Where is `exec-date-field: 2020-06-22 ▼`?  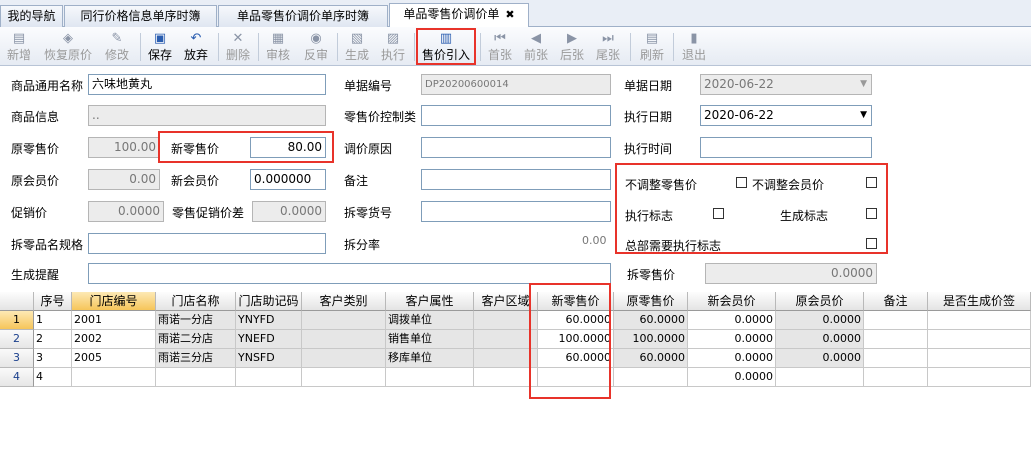 exec-date-field: 2020-06-22 ▼ is located at coordinates (786, 115).